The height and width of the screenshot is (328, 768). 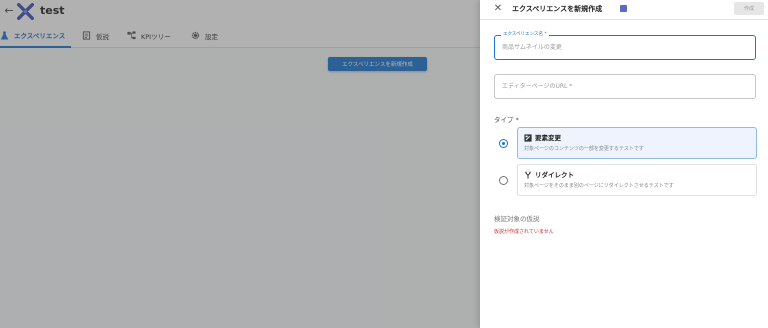 I want to click on type-option-element-change: 要素変更 対象ページのコンテンツの一部を変更するテストです, so click(x=637, y=143).